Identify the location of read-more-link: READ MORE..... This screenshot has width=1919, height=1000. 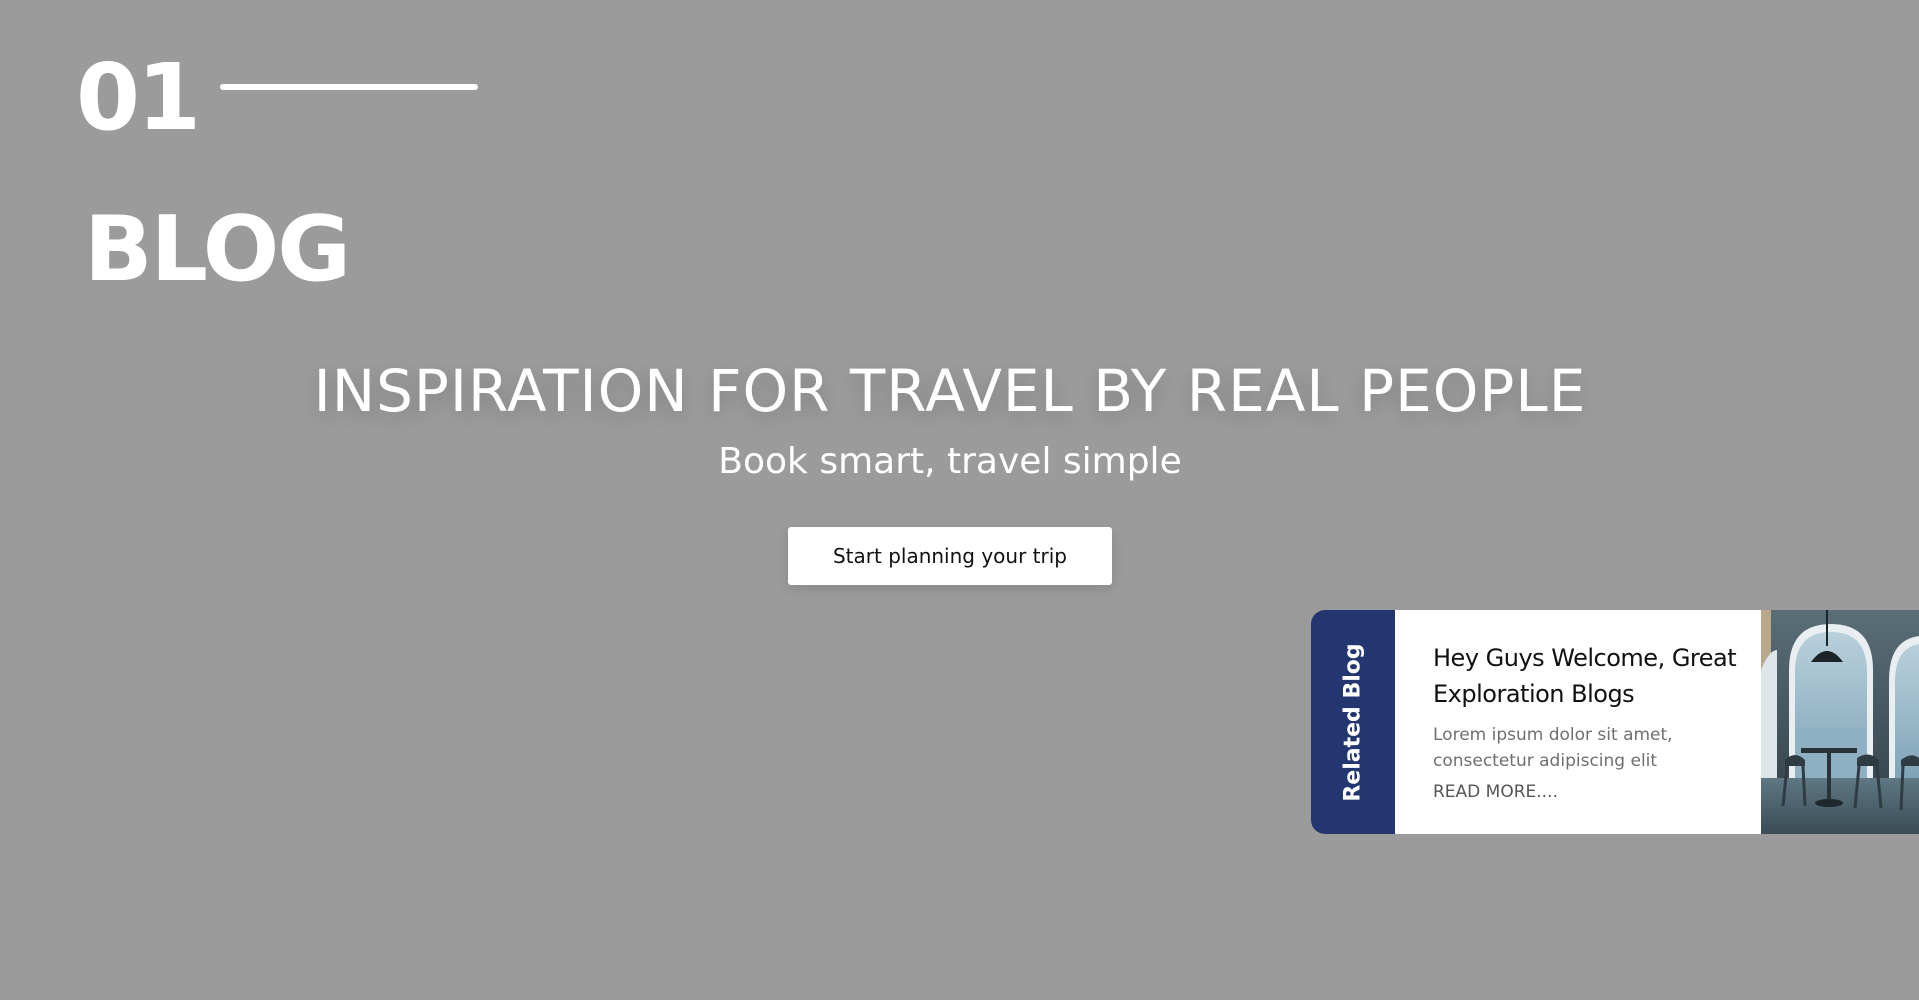
(1495, 792).